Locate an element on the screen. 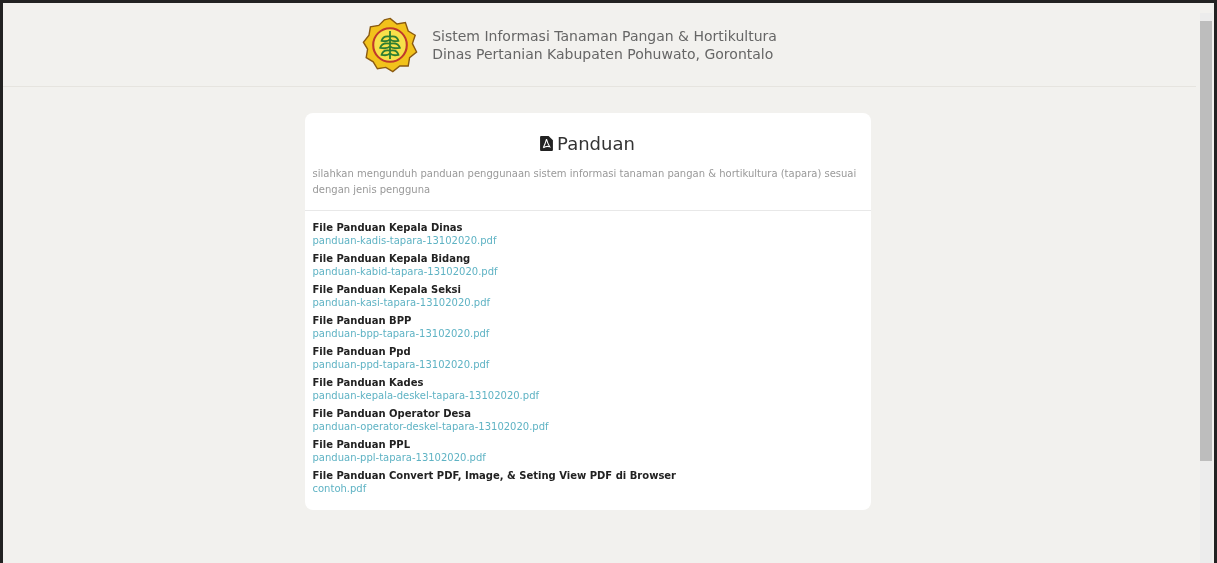 The image size is (1217, 563). site-title: Sistem Informasi Tanaman Pangan & Hortikultura is located at coordinates (604, 35).